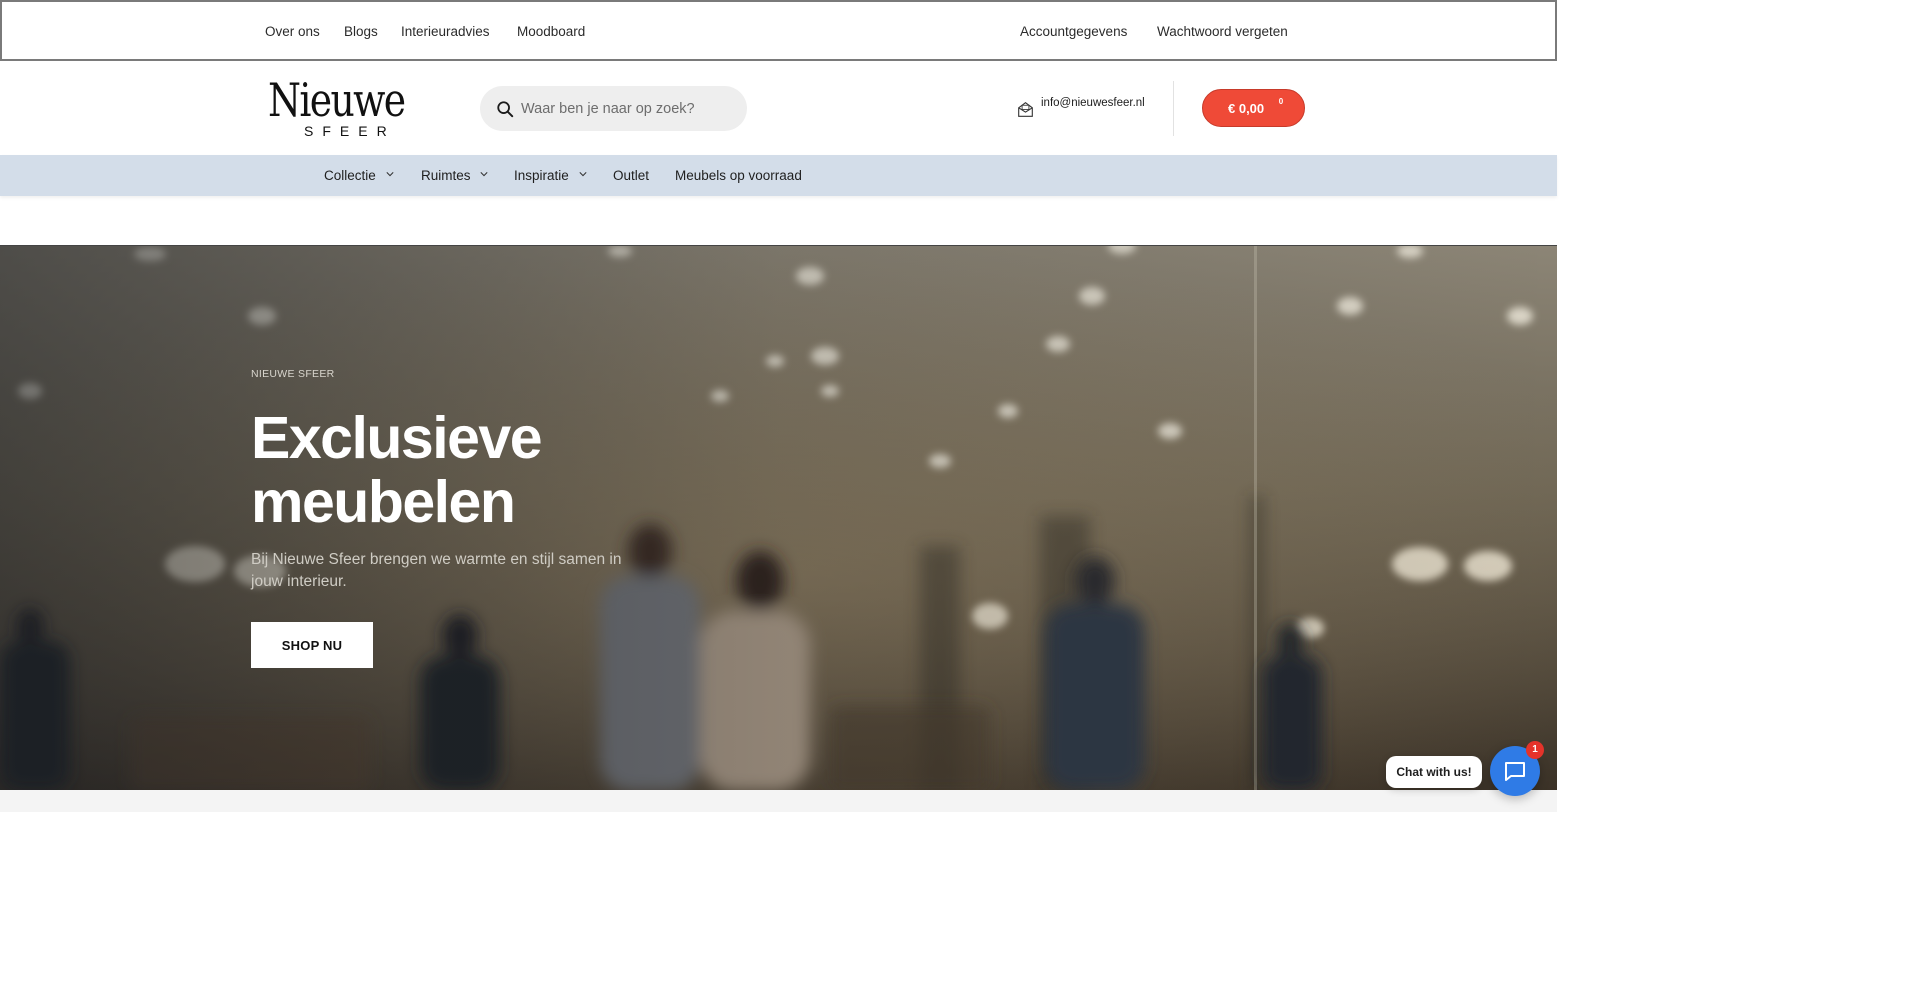 This screenshot has height=993, width=1920. I want to click on nav-item-inspiratie: Inspiratie, so click(550, 175).